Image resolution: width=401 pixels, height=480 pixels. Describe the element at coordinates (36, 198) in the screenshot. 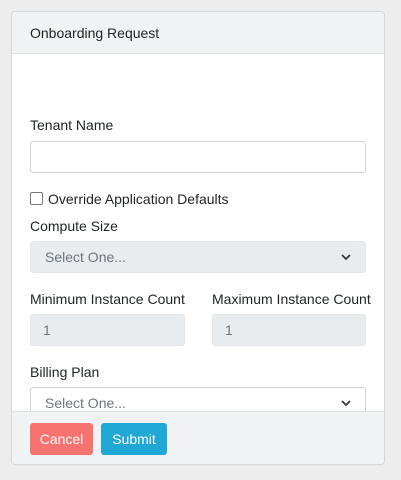

I see `override-defaults-checkbox` at that location.